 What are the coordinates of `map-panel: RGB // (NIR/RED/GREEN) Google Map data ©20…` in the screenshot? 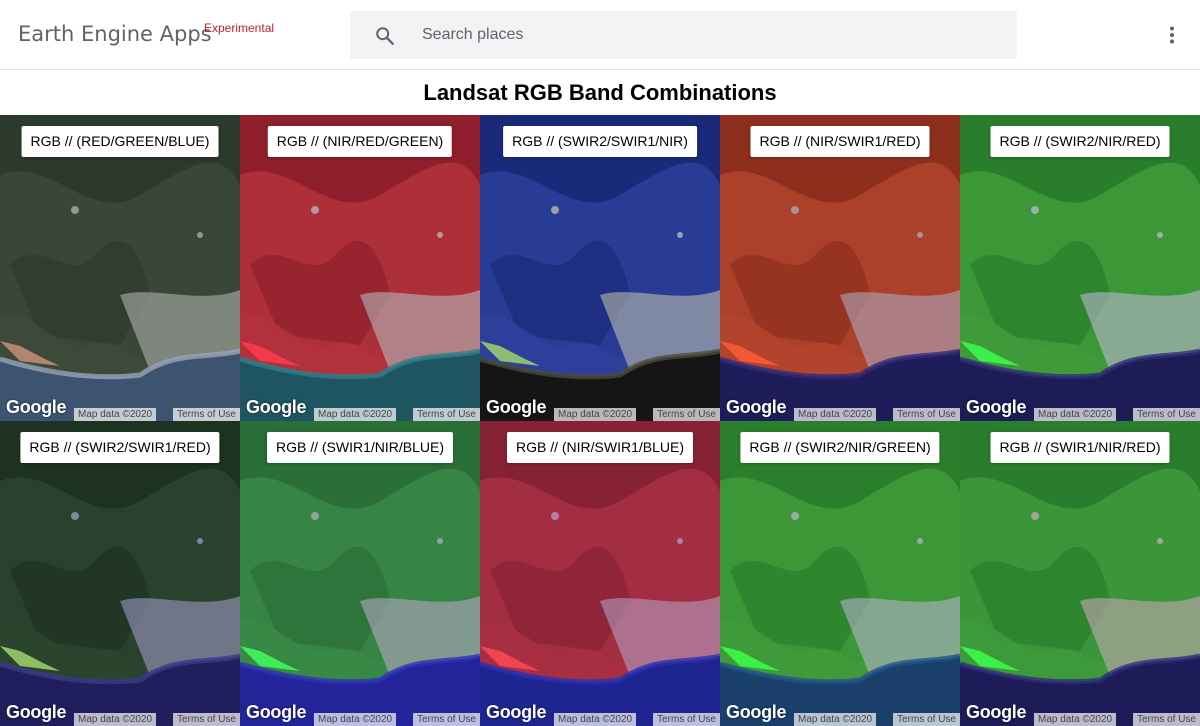 It's located at (360, 268).